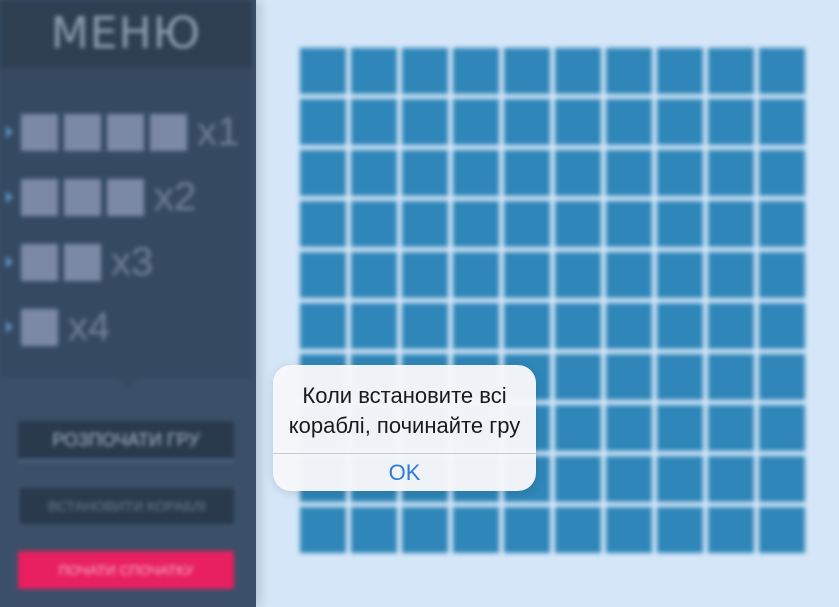 The height and width of the screenshot is (607, 839). What do you see at coordinates (126, 34) in the screenshot?
I see `menu-header: МЕНЮ` at bounding box center [126, 34].